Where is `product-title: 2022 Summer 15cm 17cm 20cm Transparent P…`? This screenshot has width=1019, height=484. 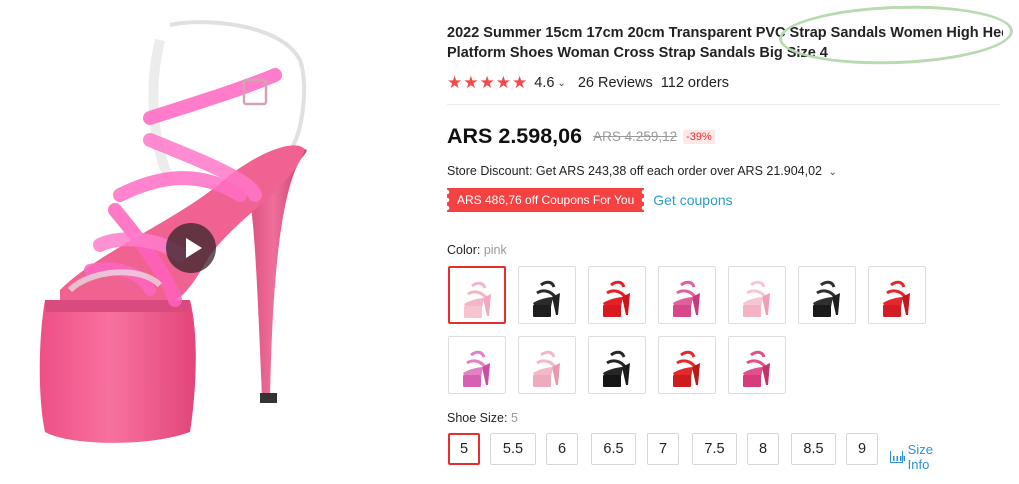 product-title: 2022 Summer 15cm 17cm 20cm Transparent P… is located at coordinates (725, 43).